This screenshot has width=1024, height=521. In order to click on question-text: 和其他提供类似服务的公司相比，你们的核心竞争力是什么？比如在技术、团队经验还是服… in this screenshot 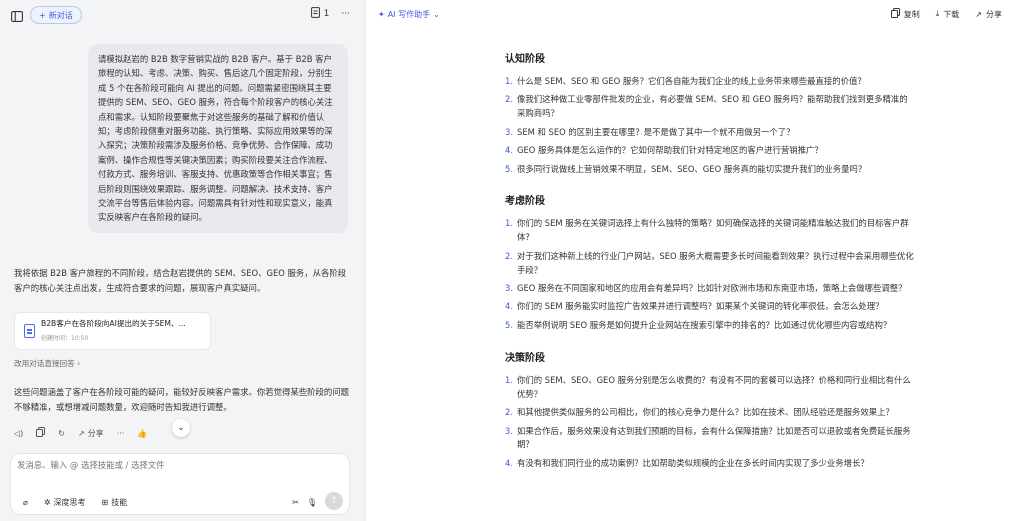, I will do `click(705, 412)`.